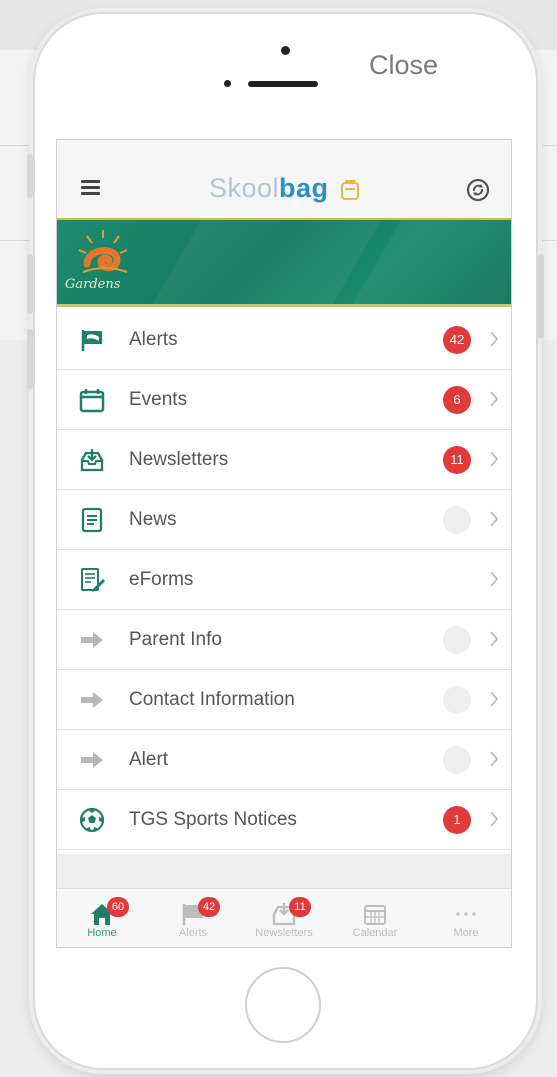  I want to click on menu-item-label: TGS Sports Notices, so click(213, 819).